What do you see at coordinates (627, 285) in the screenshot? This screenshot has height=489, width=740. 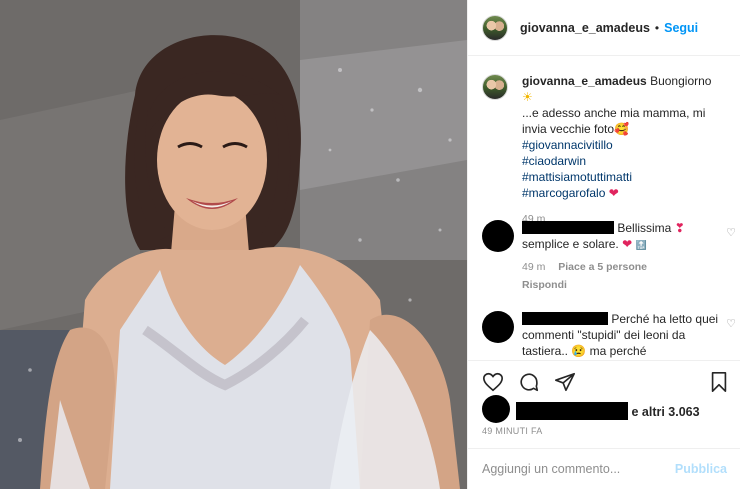 I see `reply-button: Rispondi` at bounding box center [627, 285].